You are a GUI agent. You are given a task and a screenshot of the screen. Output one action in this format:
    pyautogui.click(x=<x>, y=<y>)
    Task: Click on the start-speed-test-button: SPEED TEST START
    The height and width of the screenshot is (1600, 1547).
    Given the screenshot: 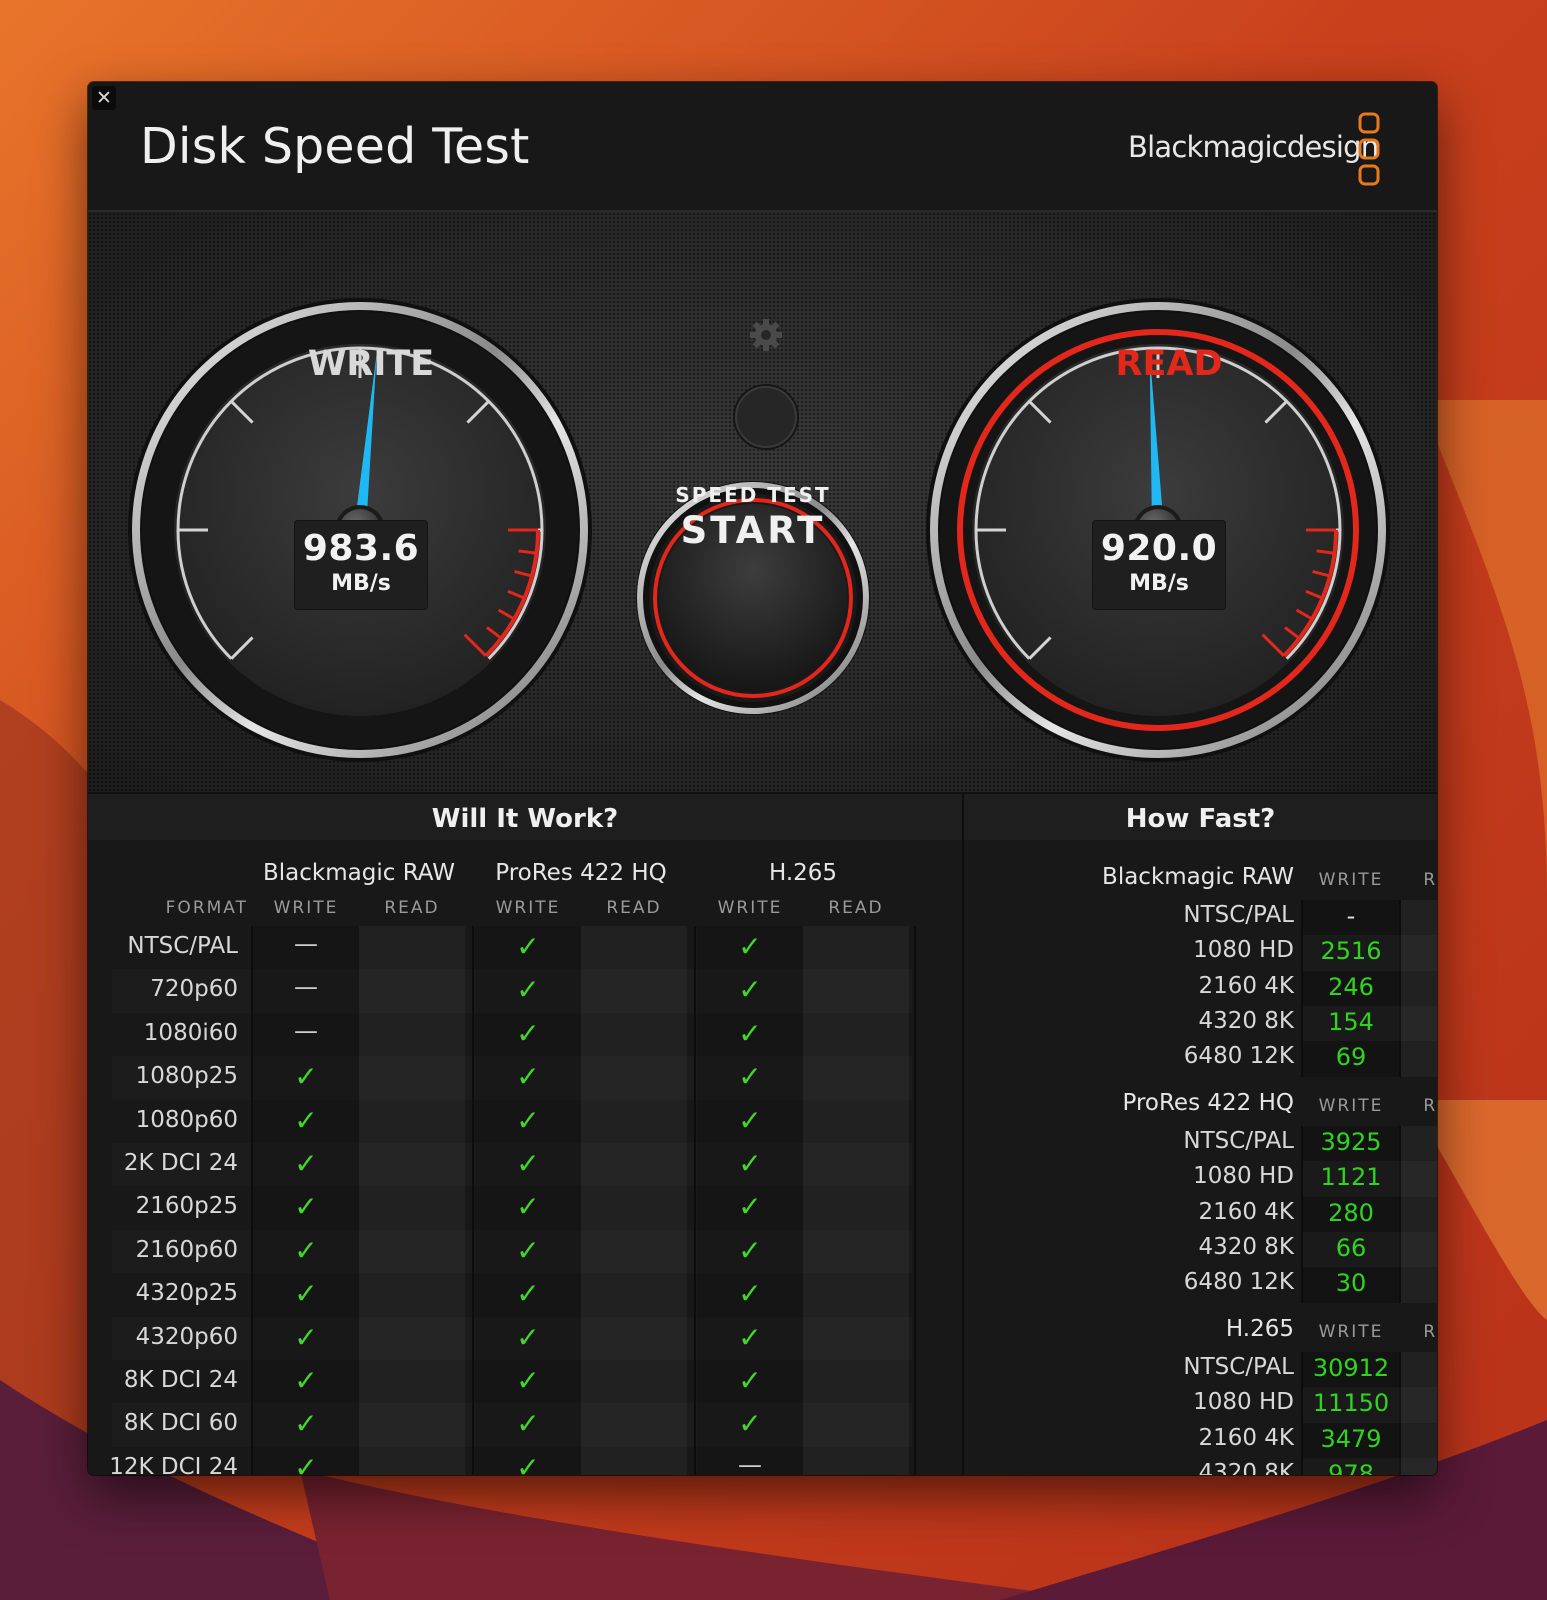 What is the action you would take?
    pyautogui.click(x=753, y=505)
    